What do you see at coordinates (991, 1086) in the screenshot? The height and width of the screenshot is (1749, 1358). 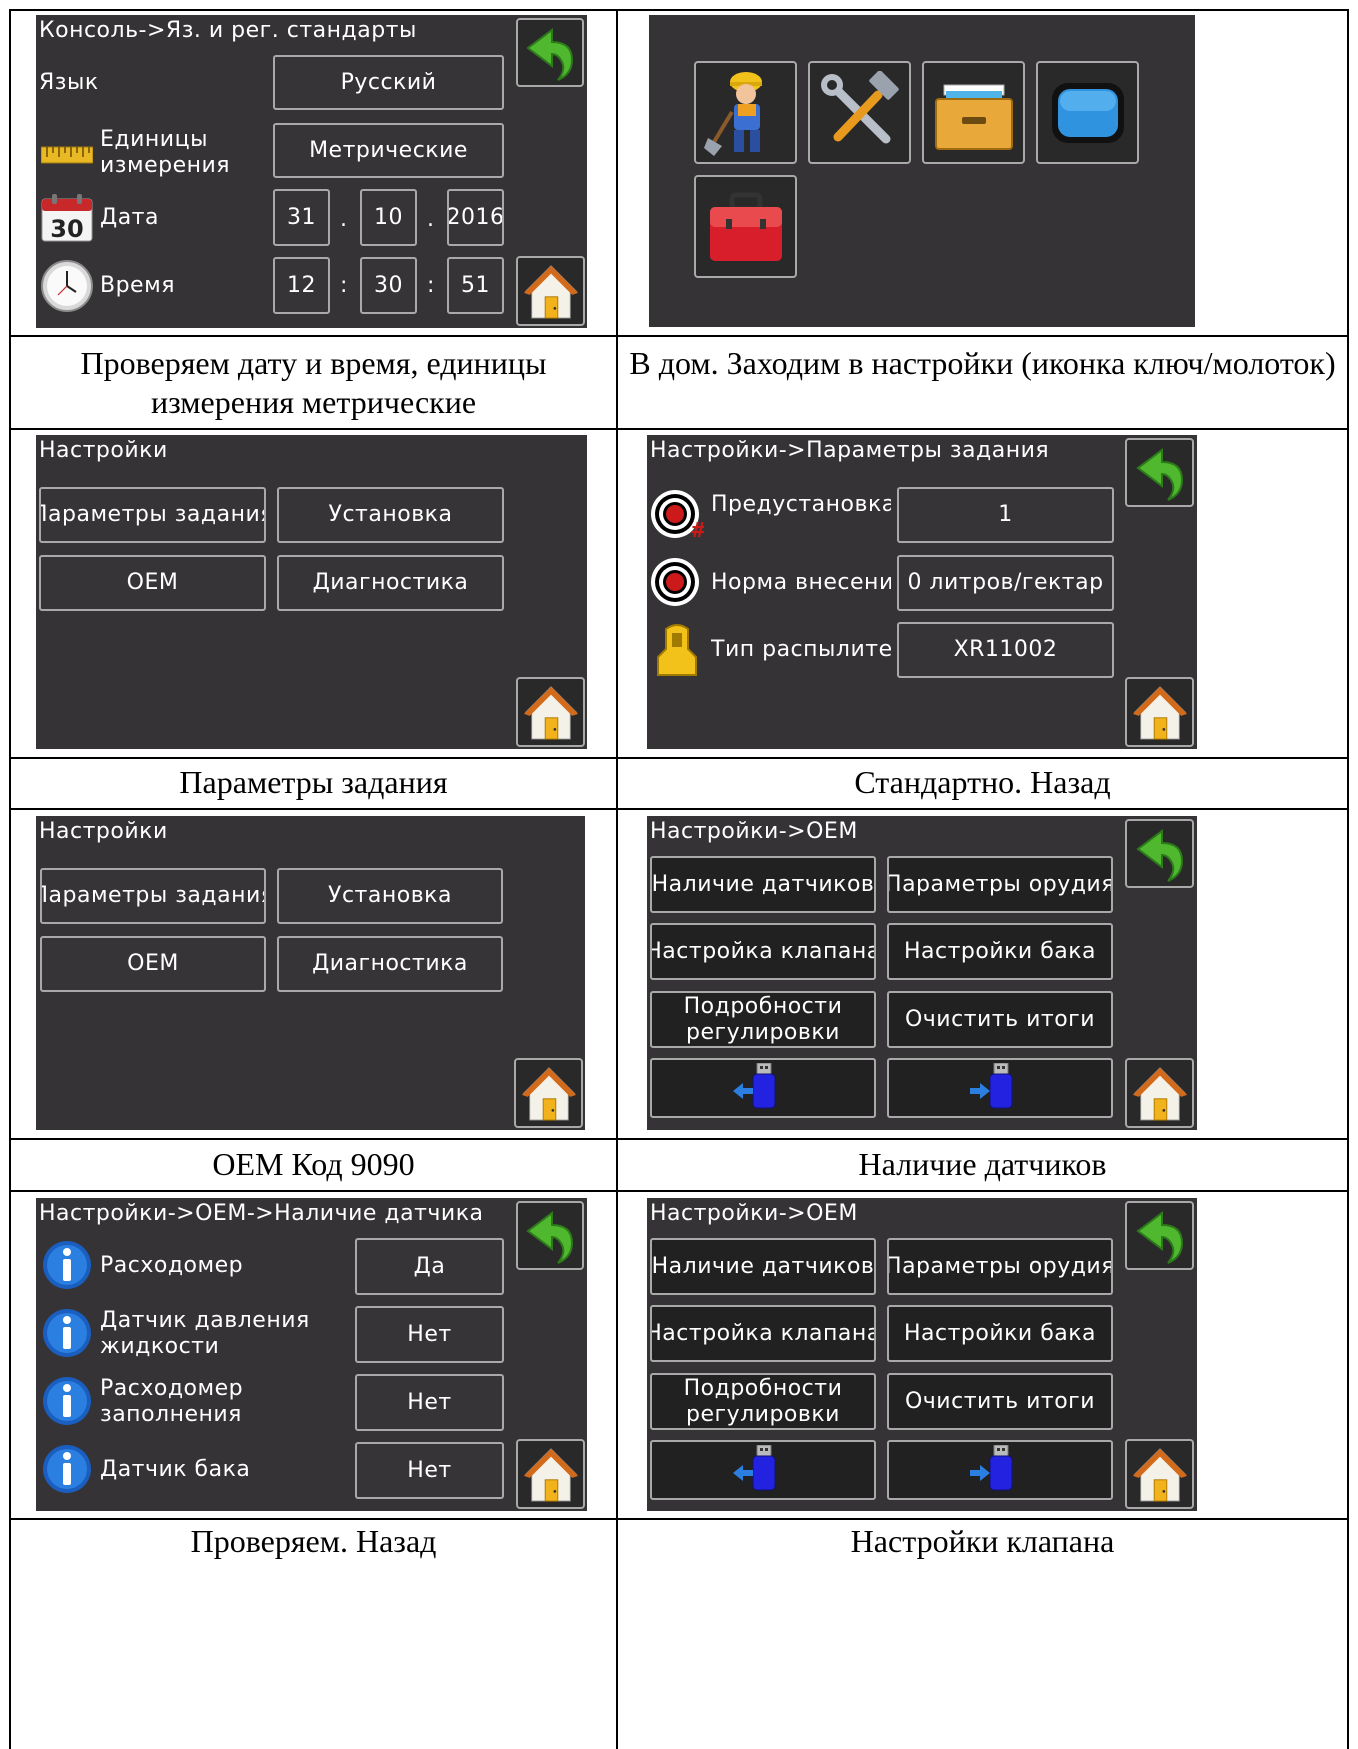 I see `usb-export-icon` at bounding box center [991, 1086].